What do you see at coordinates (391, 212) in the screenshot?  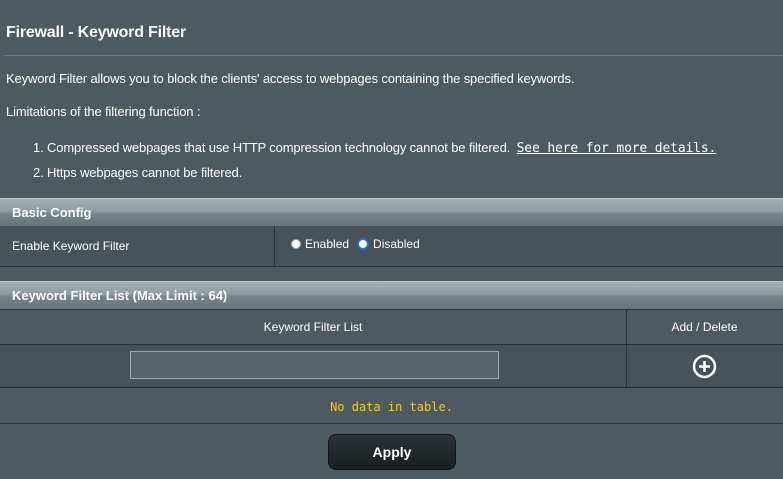 I see `basic-config-header: Basic Config` at bounding box center [391, 212].